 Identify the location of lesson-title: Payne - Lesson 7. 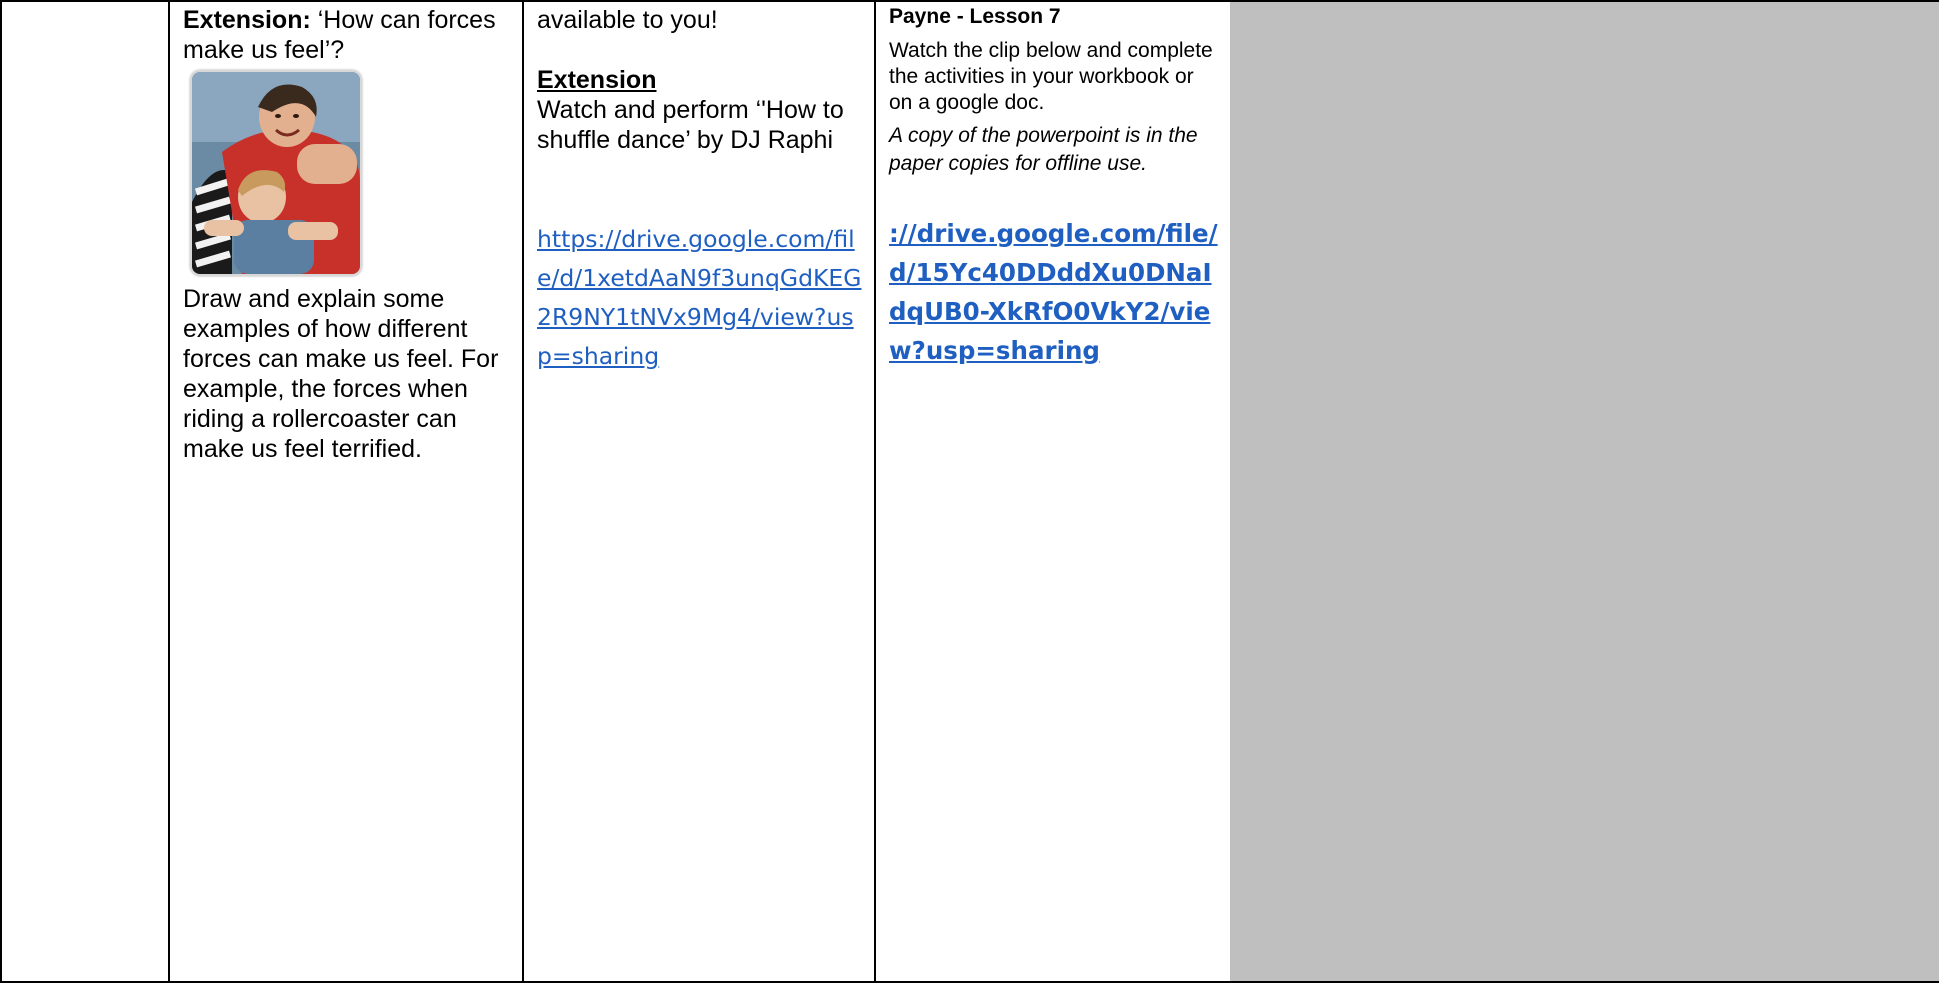
(975, 16).